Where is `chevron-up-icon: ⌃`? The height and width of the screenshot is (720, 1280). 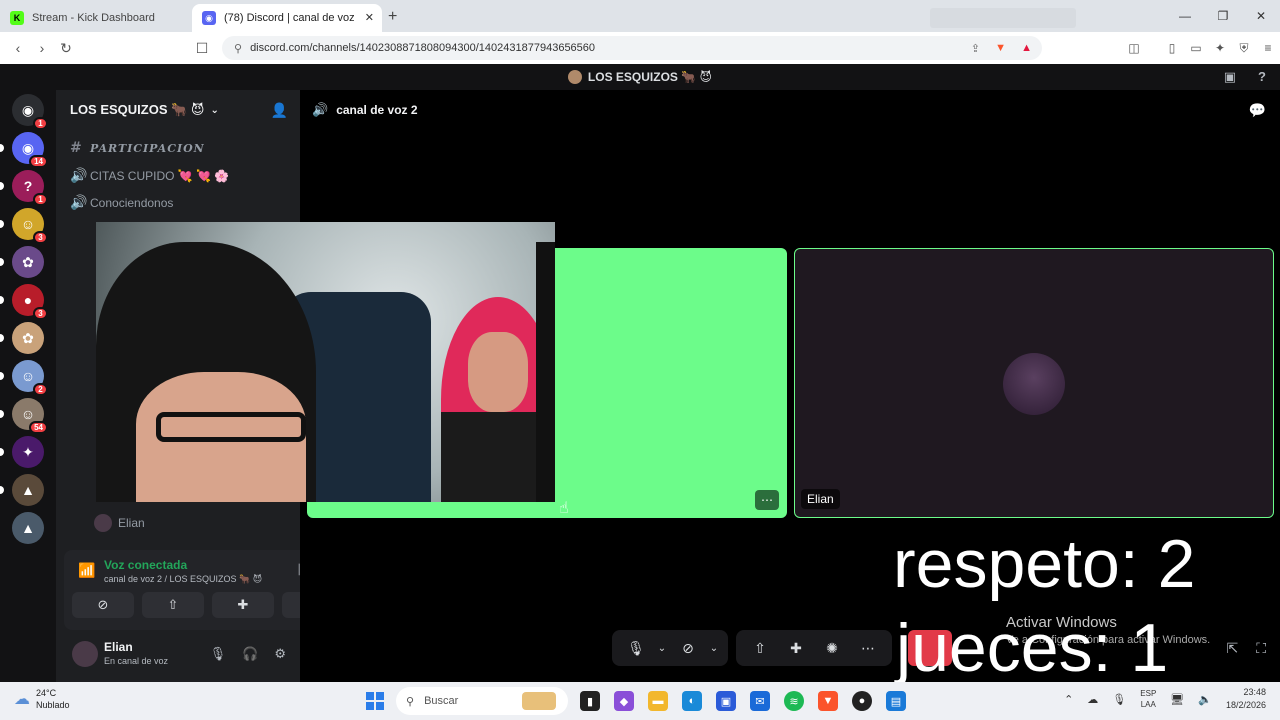 chevron-up-icon: ⌃ is located at coordinates (1068, 699).